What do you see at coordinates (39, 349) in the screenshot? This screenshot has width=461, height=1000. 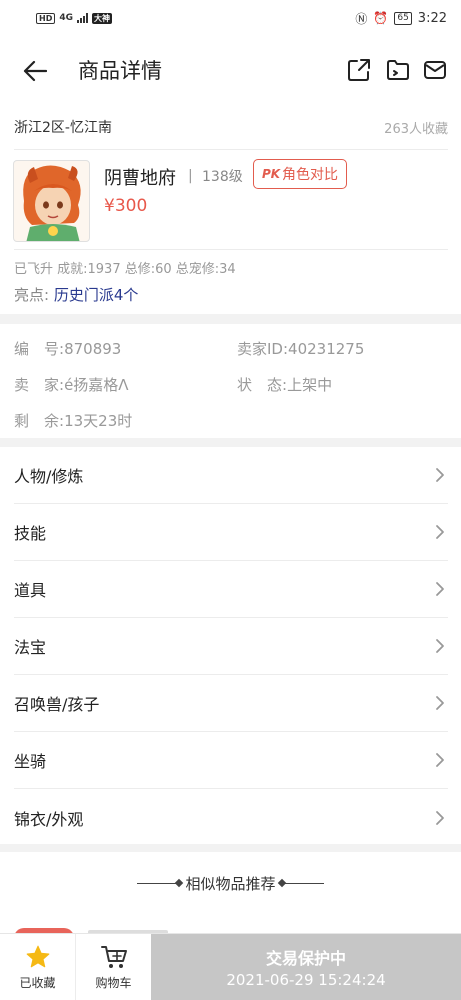 I see `item-id-label: 编 号:` at bounding box center [39, 349].